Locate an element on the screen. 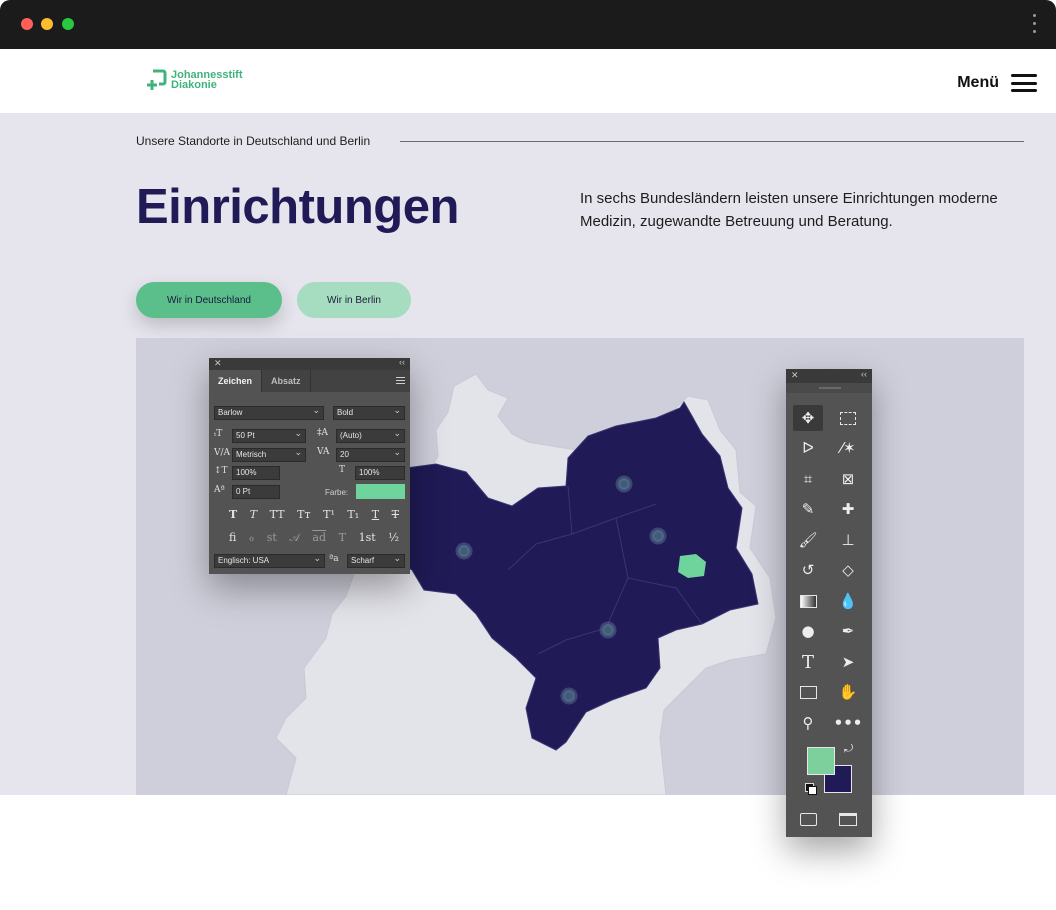 The image size is (1056, 910). tracking-field: 20 is located at coordinates (370, 455).